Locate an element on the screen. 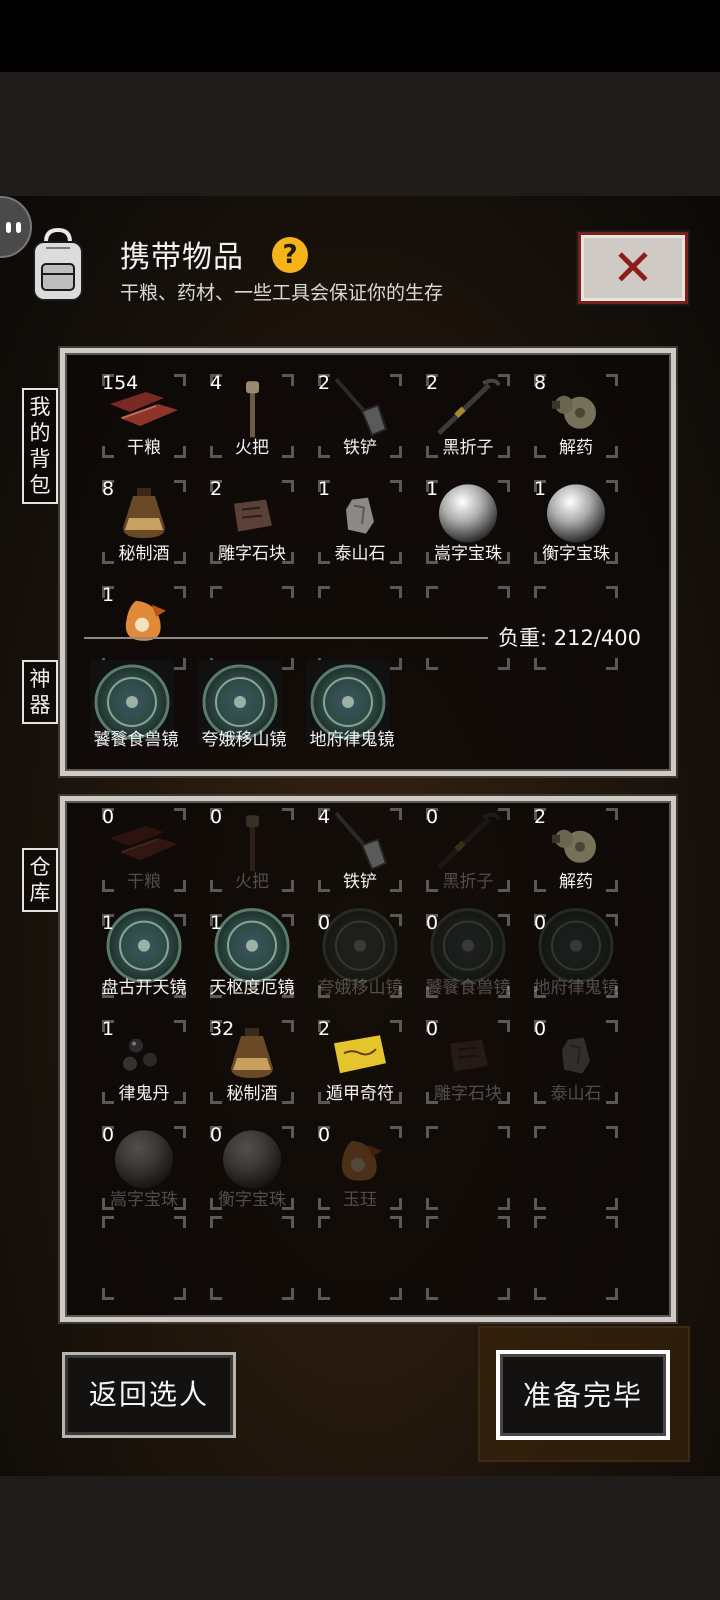  taishan-stone-icon is located at coordinates (360, 518).